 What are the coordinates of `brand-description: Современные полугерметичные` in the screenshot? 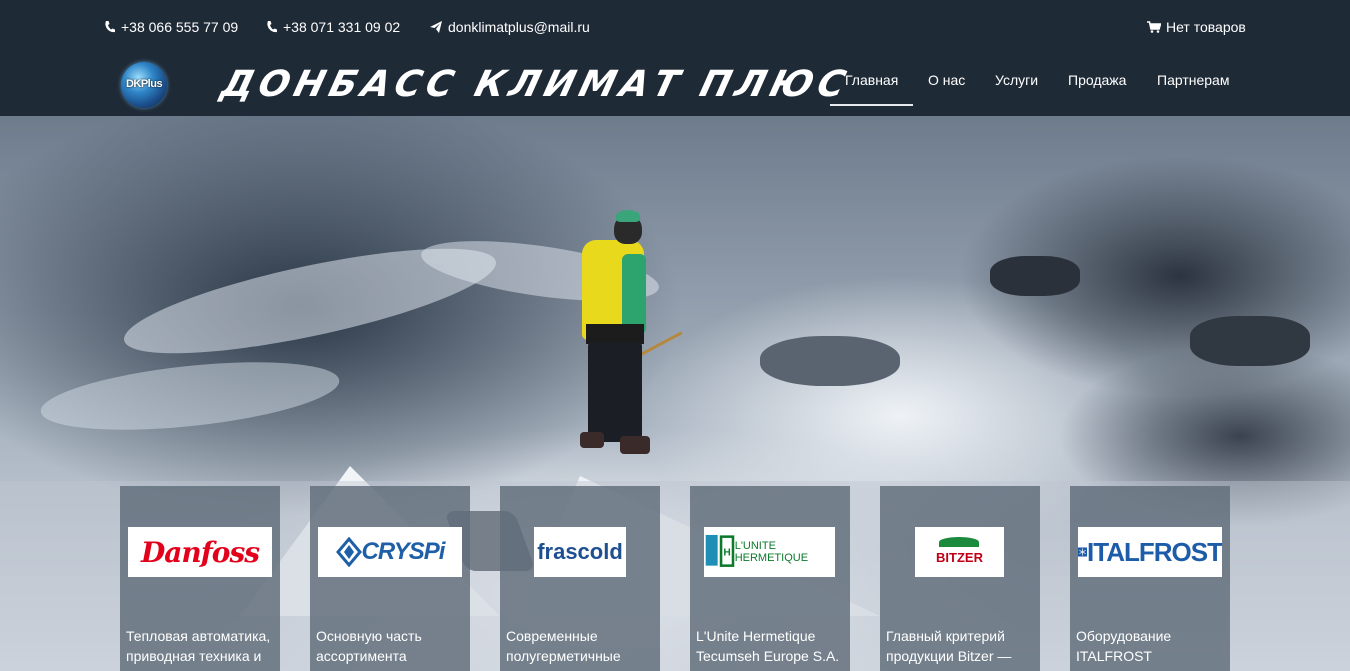 It's located at (563, 646).